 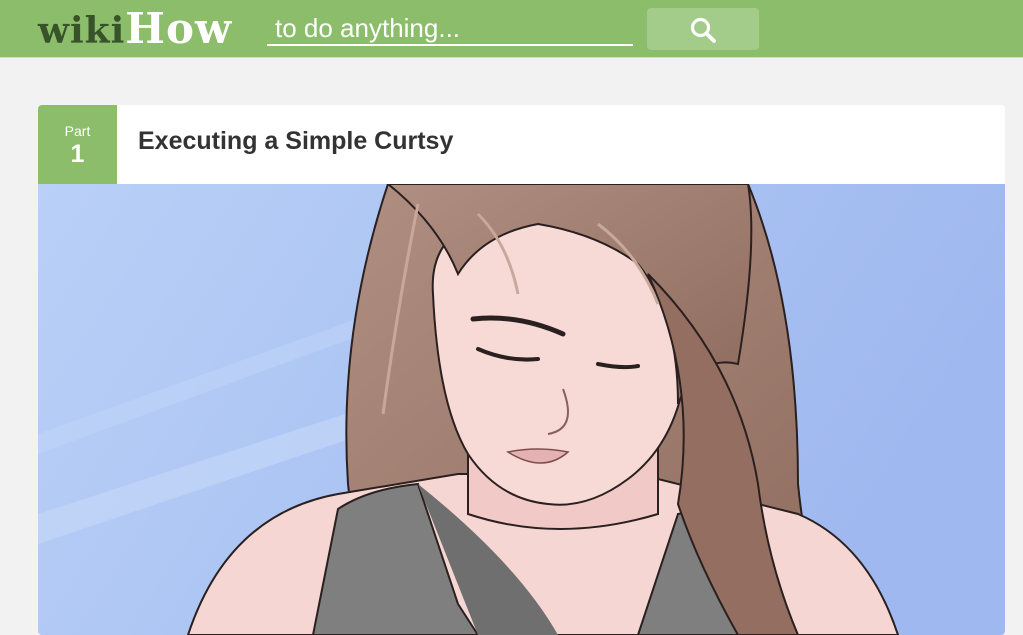 I want to click on site-header: wikiHow, so click(x=511, y=29).